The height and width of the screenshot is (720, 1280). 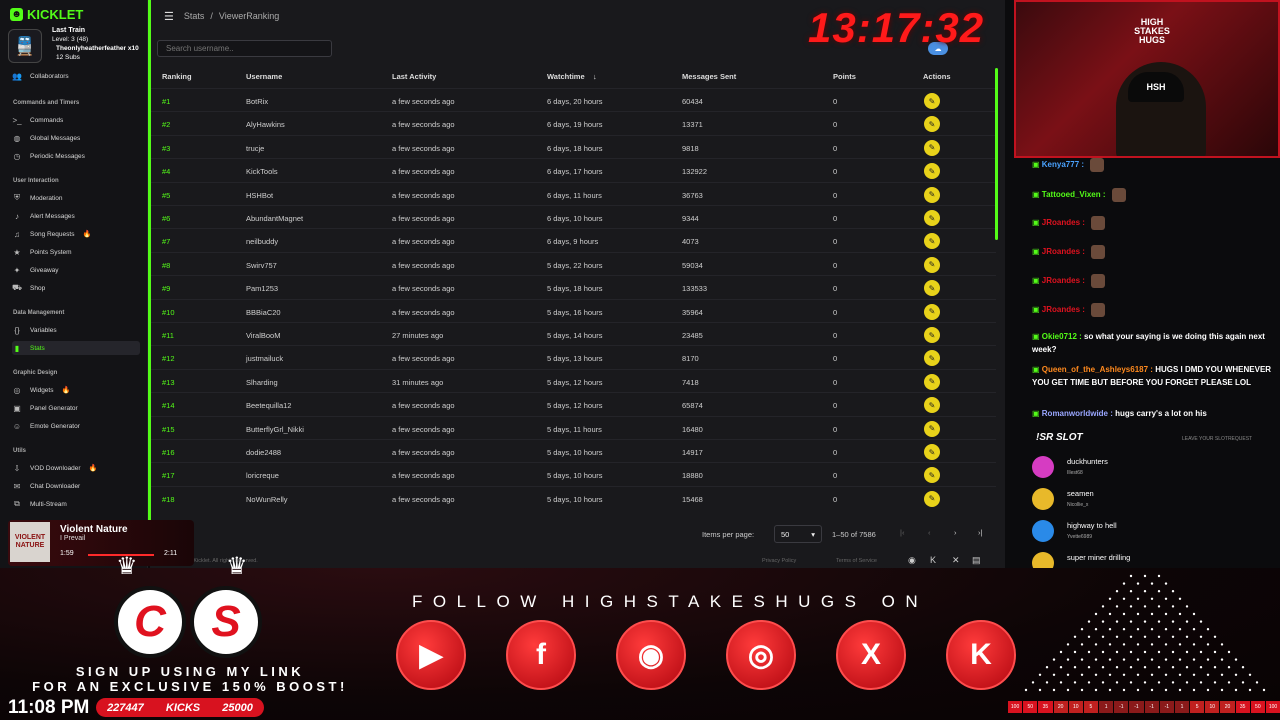 I want to click on cell-ranking: #3, so click(x=166, y=148).